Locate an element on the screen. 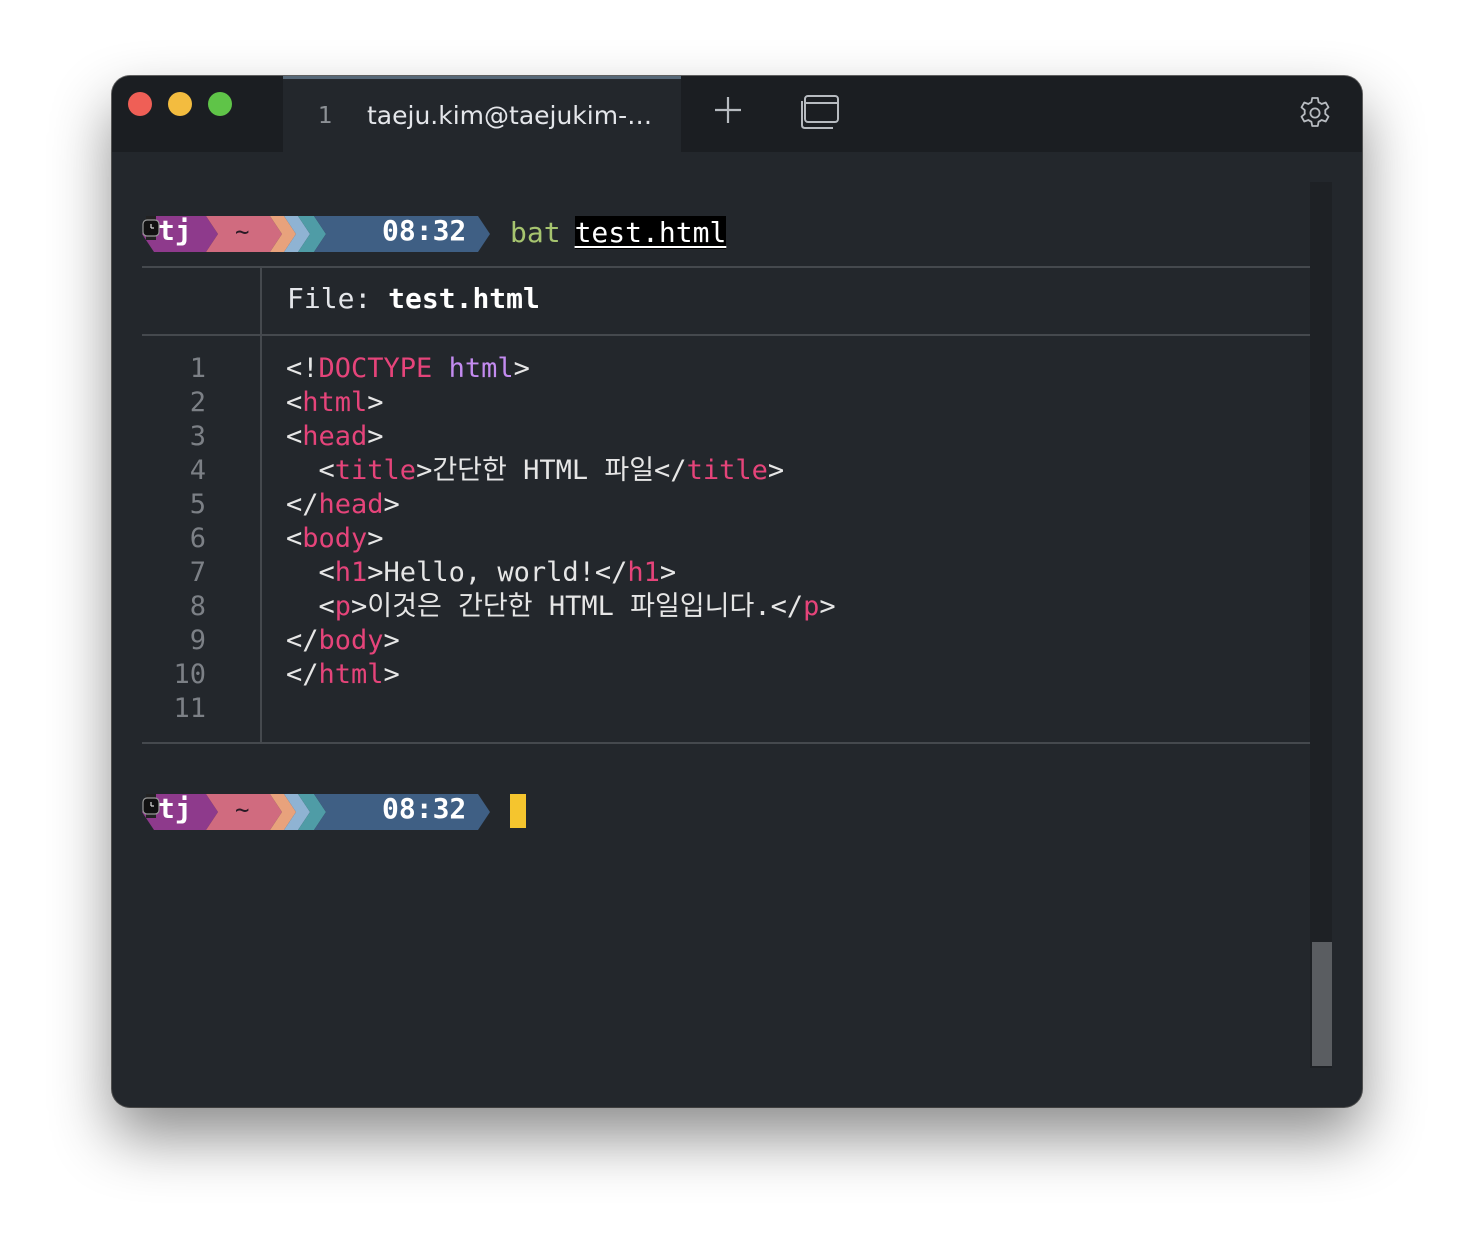 The height and width of the screenshot is (1256, 1474). line-number: 9 is located at coordinates (197, 640).